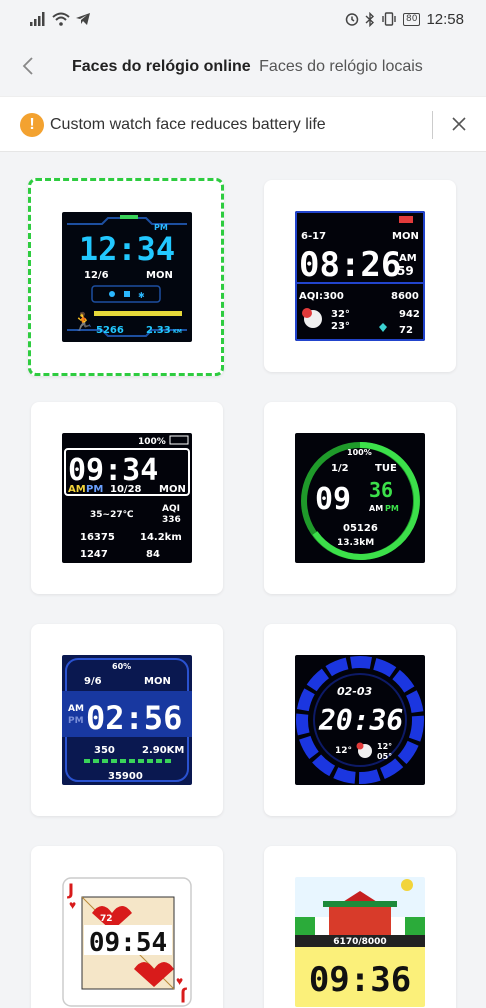 This screenshot has width=486, height=1008. Describe the element at coordinates (153, 554) in the screenshot. I see `face-hr: 84` at that location.